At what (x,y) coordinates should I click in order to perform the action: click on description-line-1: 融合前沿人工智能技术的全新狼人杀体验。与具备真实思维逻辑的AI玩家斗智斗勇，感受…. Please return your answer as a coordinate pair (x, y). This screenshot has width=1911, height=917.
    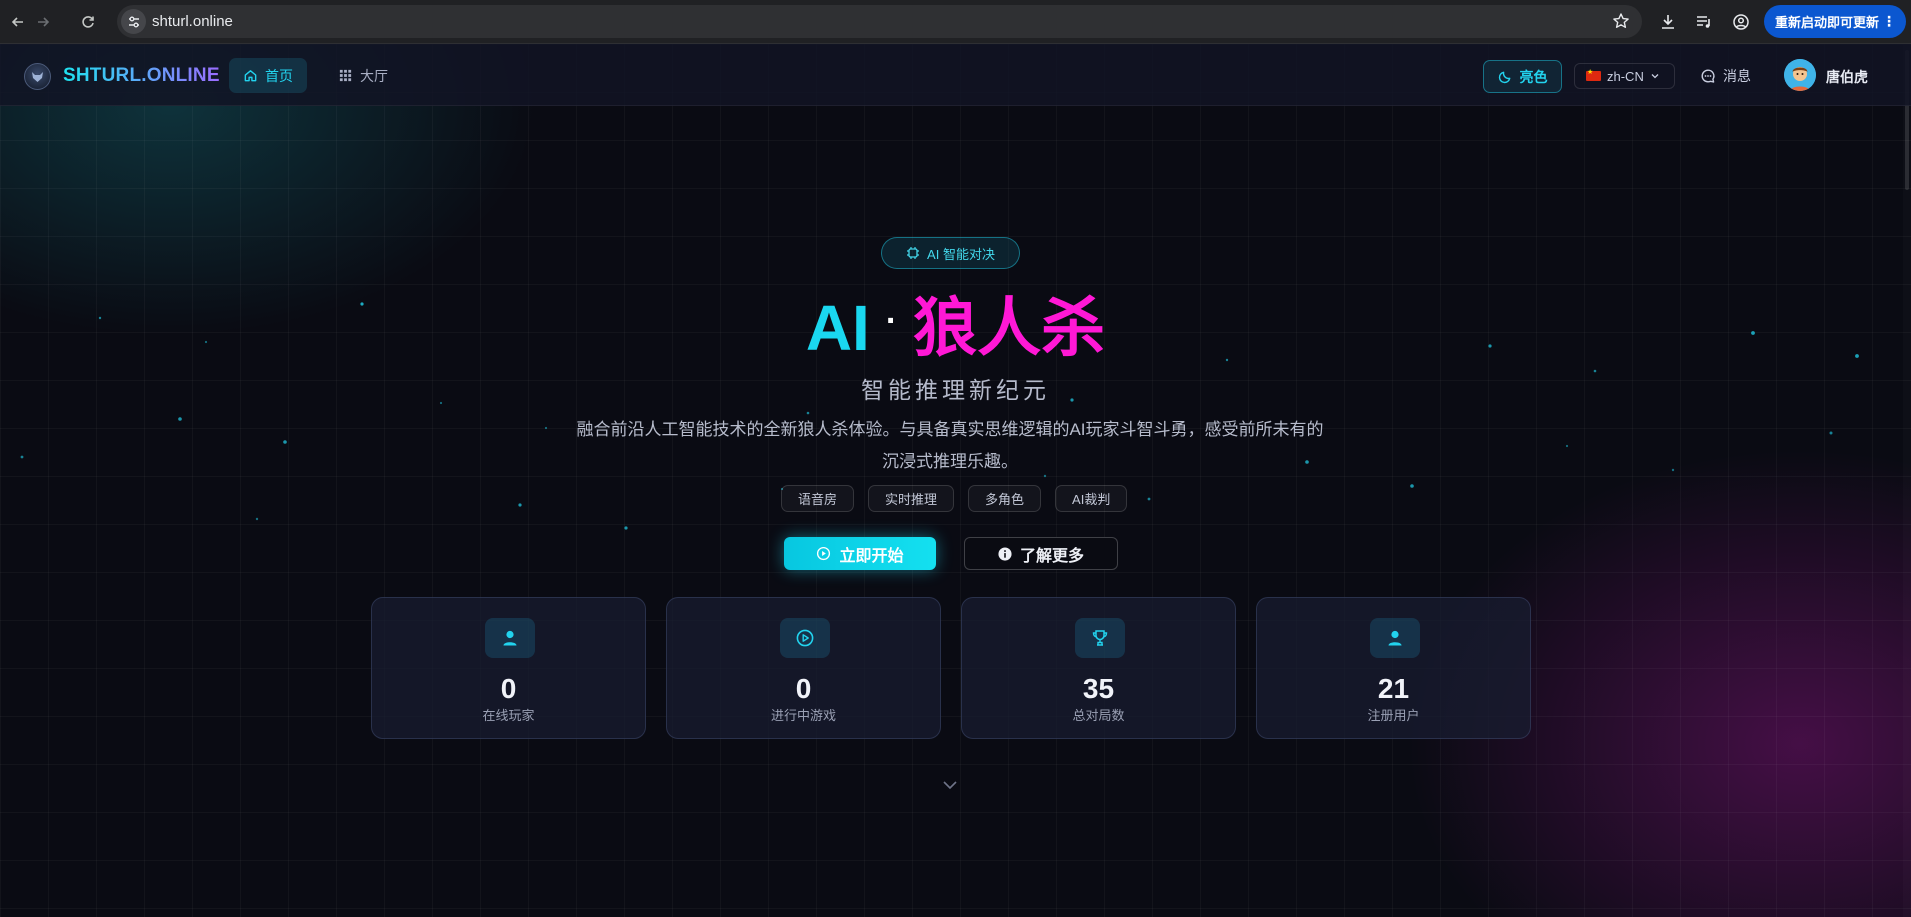
    Looking at the image, I should click on (950, 429).